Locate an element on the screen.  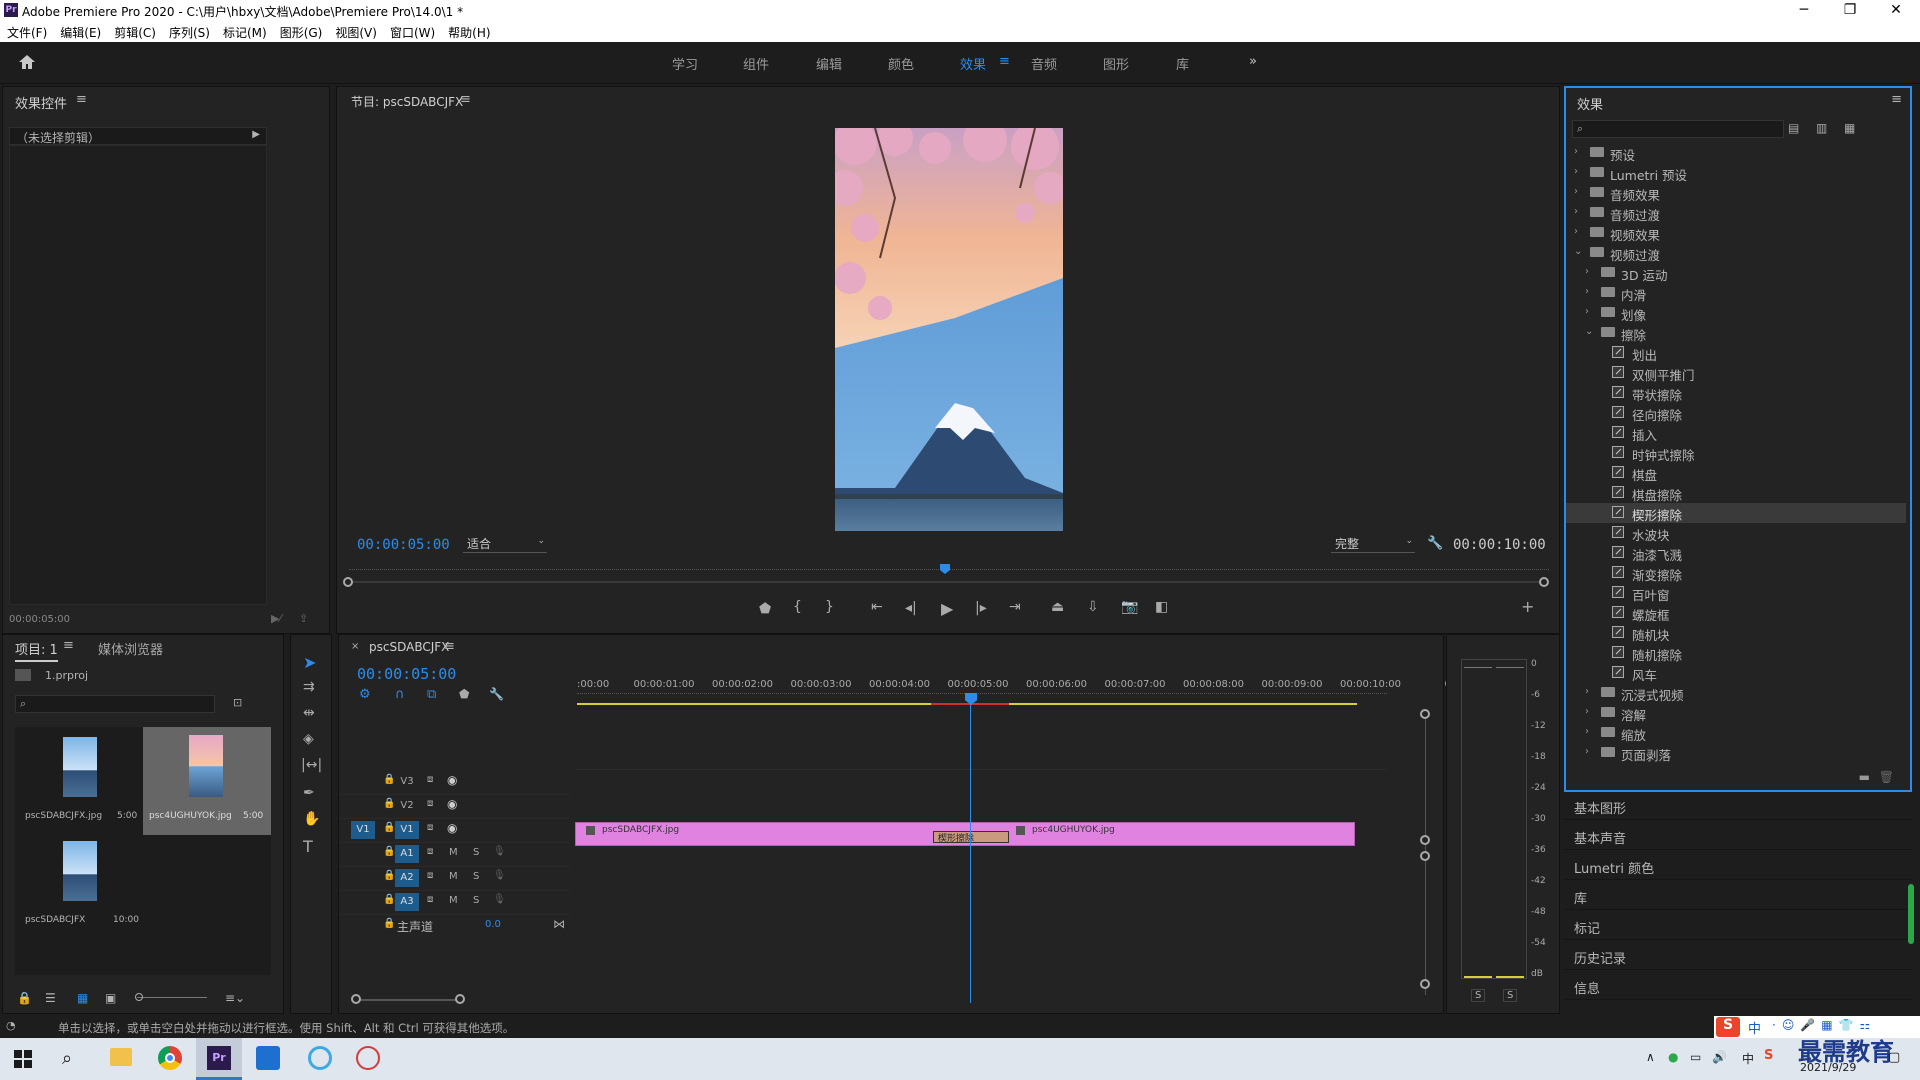
scroll-handle-v is located at coordinates (1425, 840).